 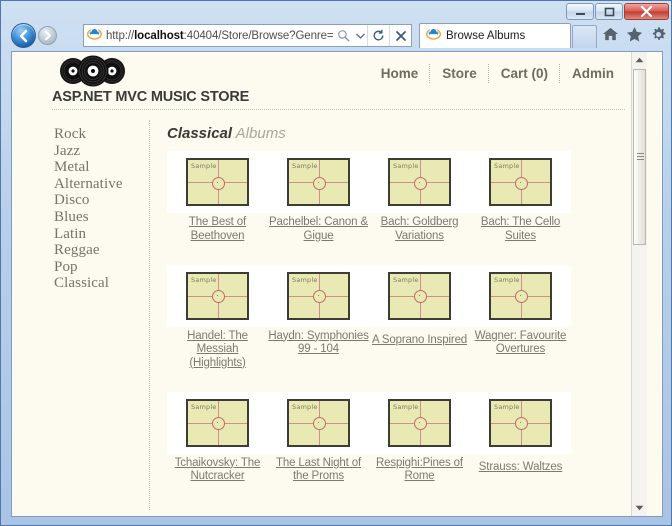 What do you see at coordinates (378, 35) in the screenshot?
I see `refresh-button` at bounding box center [378, 35].